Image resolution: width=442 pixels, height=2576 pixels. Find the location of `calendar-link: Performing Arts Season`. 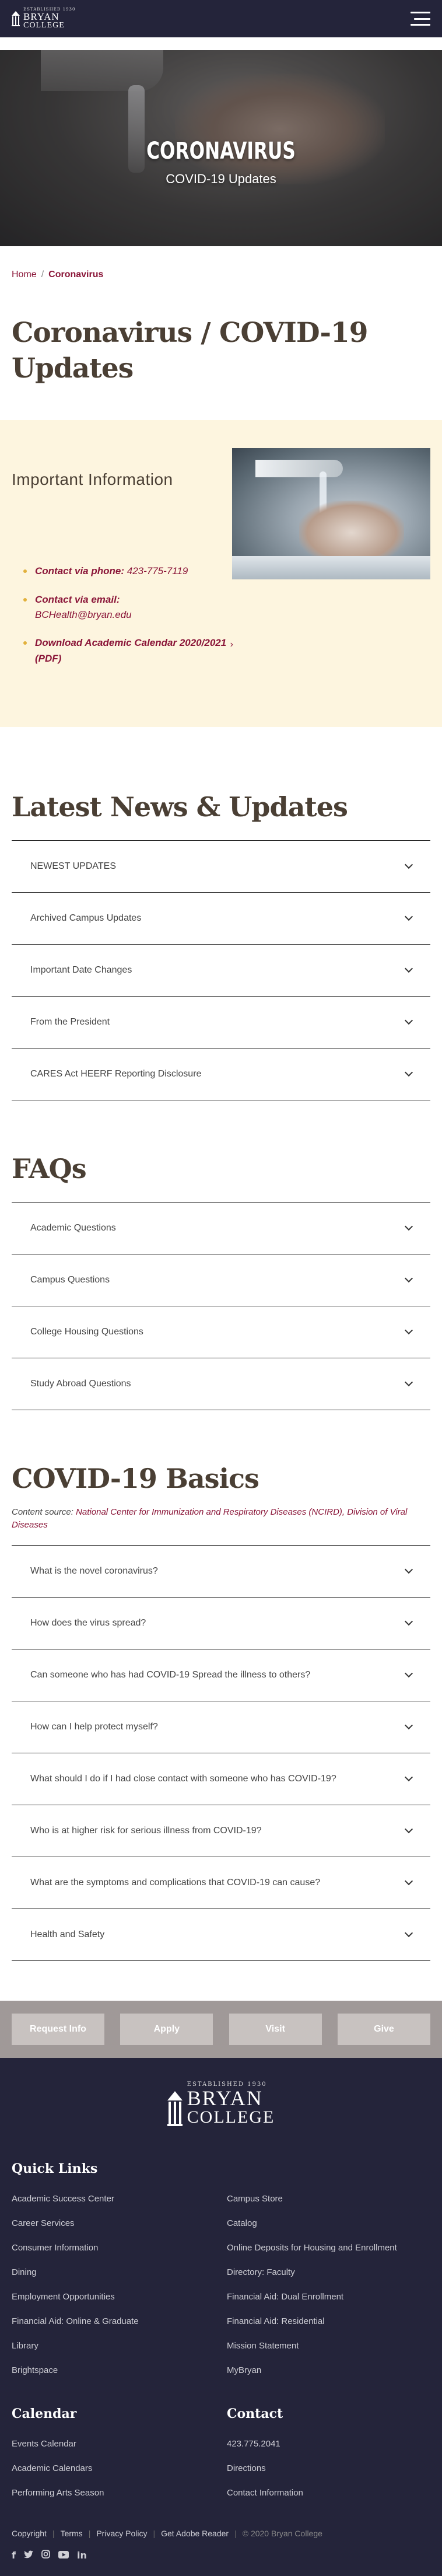

calendar-link: Performing Arts Season is located at coordinates (113, 2493).